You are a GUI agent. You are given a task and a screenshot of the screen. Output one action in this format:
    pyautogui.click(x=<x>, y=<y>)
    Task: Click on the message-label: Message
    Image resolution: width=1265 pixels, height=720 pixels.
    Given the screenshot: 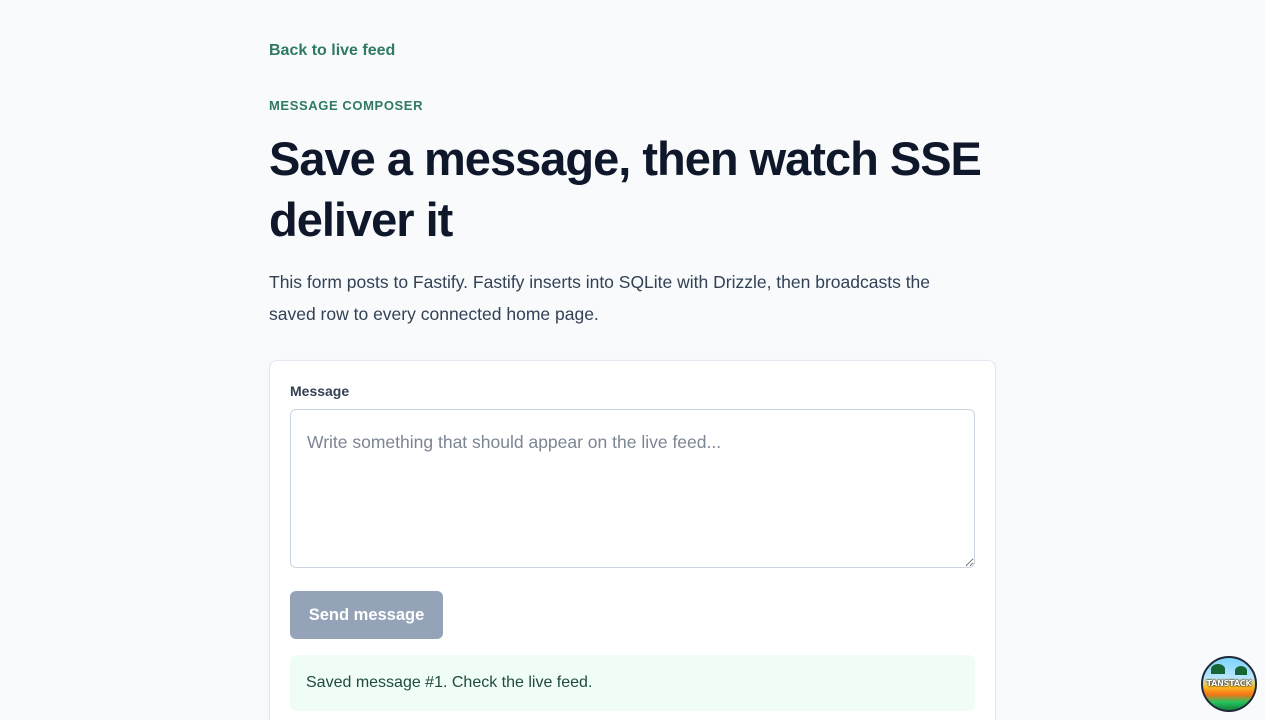 What is the action you would take?
    pyautogui.click(x=320, y=391)
    